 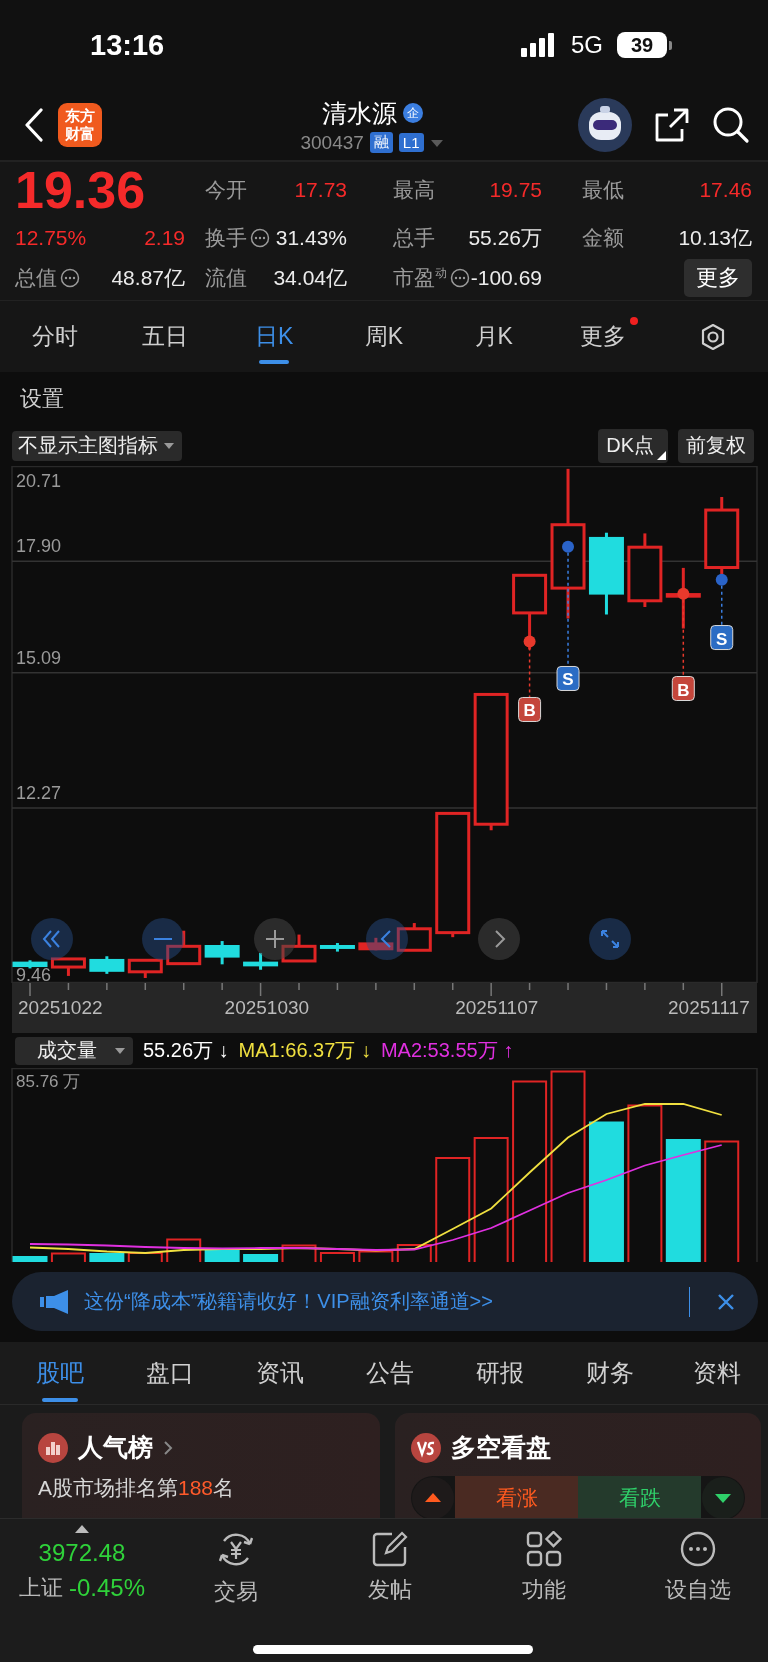 What do you see at coordinates (359, 113) in the screenshot?
I see `stock-name: 清水源` at bounding box center [359, 113].